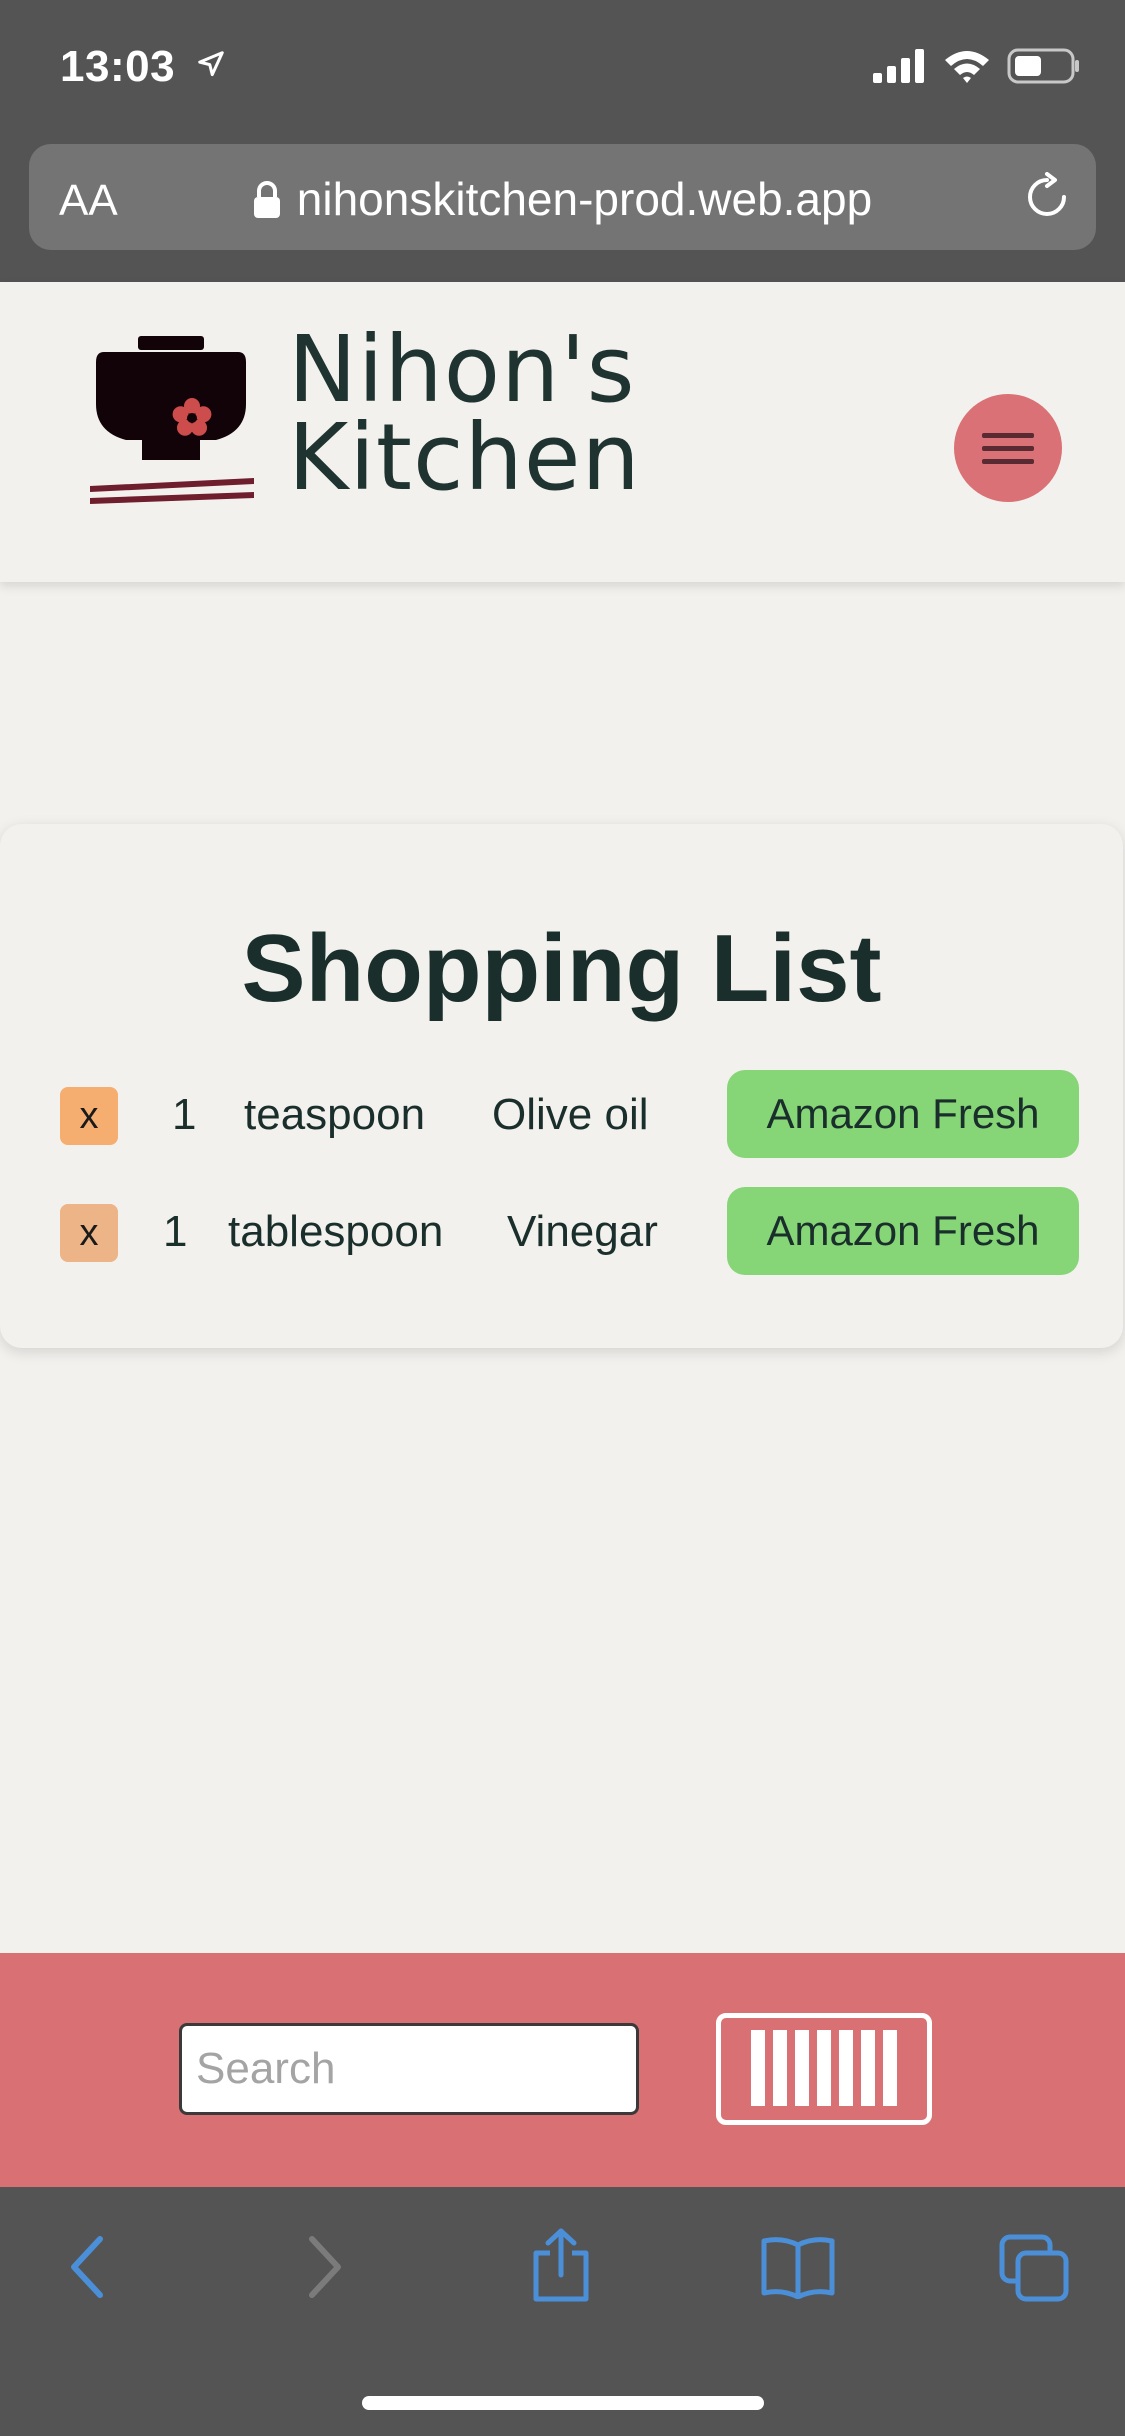 The width and height of the screenshot is (1125, 2436). Describe the element at coordinates (584, 199) in the screenshot. I see `url-text: nihonskitchen-prod.web.app` at that location.